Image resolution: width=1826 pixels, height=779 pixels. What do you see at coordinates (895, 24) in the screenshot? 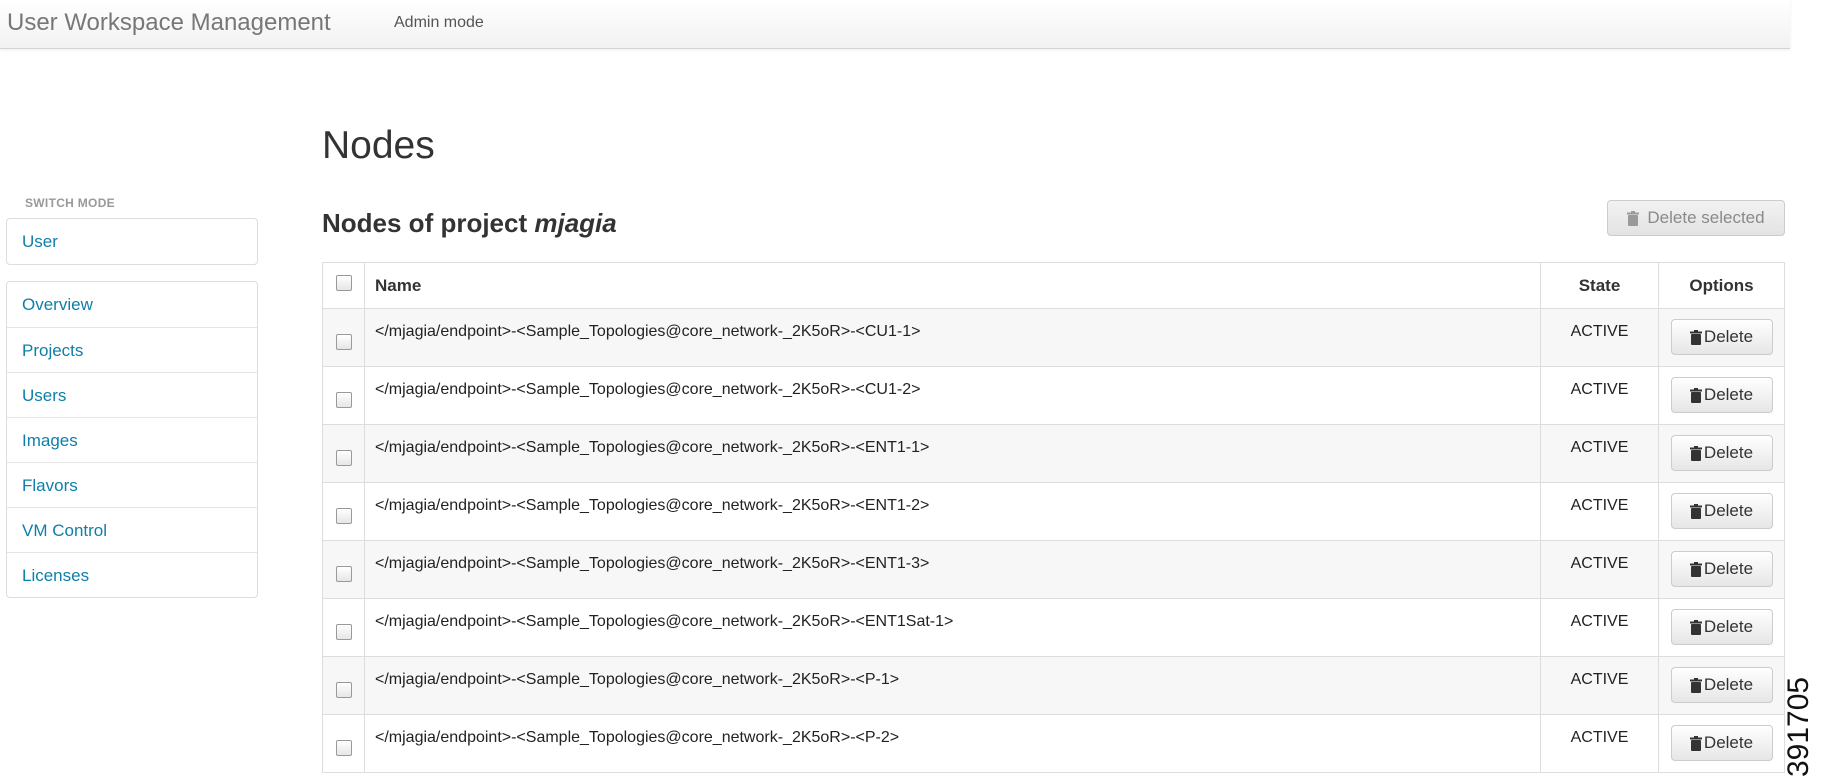
I see `top-navbar: User Workspace Management Admin mode` at bounding box center [895, 24].